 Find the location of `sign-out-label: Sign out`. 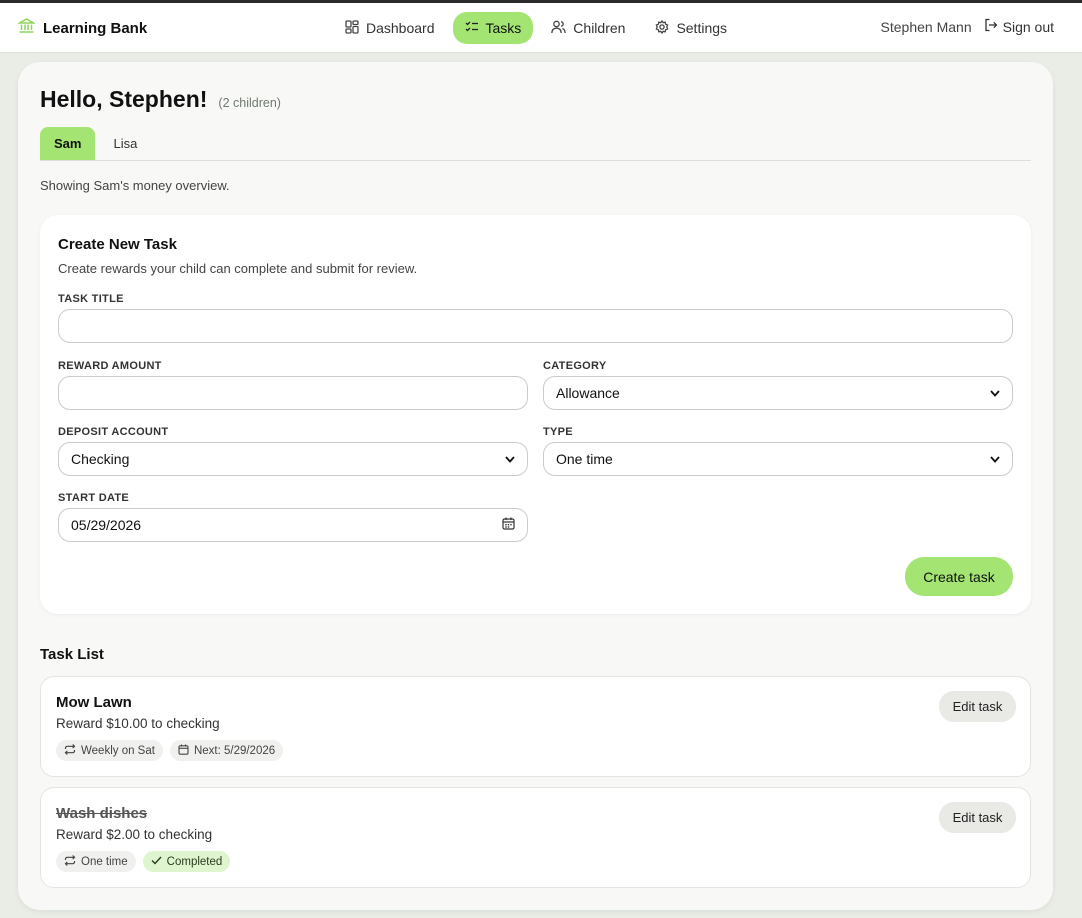

sign-out-label: Sign out is located at coordinates (1028, 26).